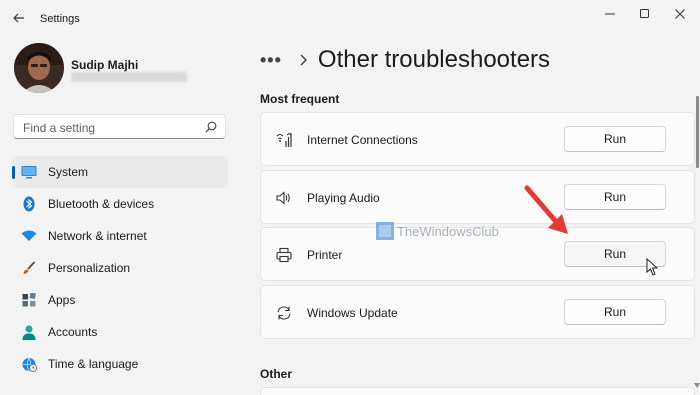 The width and height of the screenshot is (700, 395). I want to click on other-troubleshooter-card, so click(477, 391).